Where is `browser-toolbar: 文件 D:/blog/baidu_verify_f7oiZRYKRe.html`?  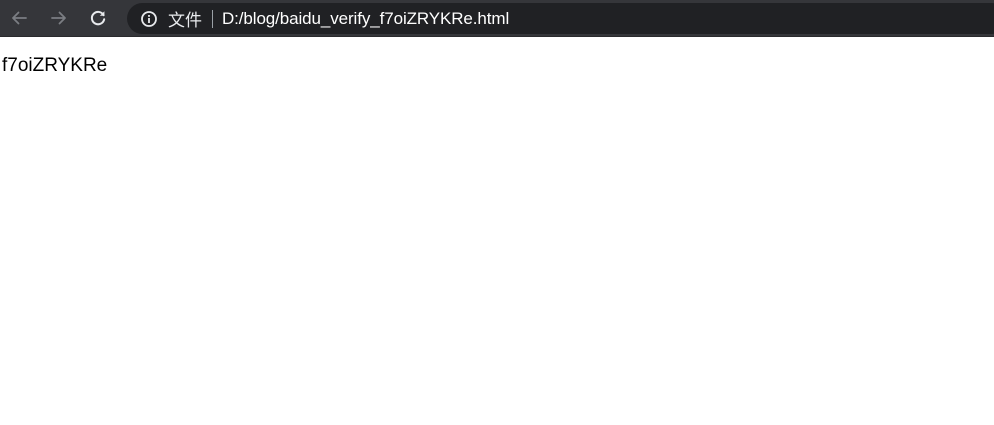 browser-toolbar: 文件 D:/blog/baidu_verify_f7oiZRYKRe.html is located at coordinates (497, 18).